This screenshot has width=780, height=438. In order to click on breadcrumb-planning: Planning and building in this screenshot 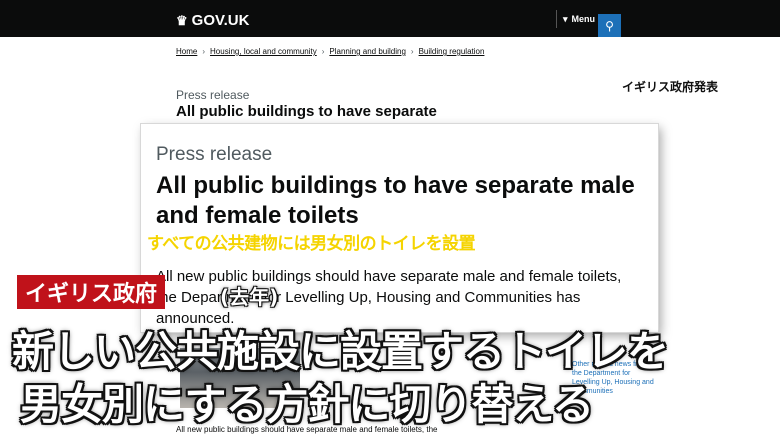, I will do `click(367, 51)`.